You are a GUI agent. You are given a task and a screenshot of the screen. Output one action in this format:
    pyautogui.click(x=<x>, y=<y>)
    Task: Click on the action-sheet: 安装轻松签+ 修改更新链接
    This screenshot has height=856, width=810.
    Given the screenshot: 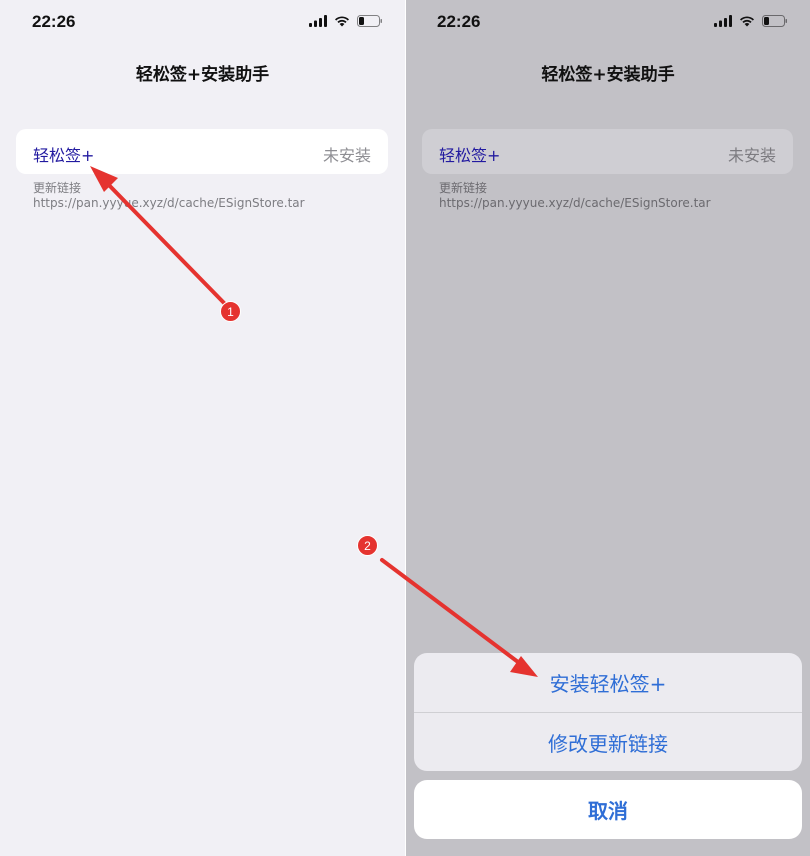 What is the action you would take?
    pyautogui.click(x=608, y=712)
    